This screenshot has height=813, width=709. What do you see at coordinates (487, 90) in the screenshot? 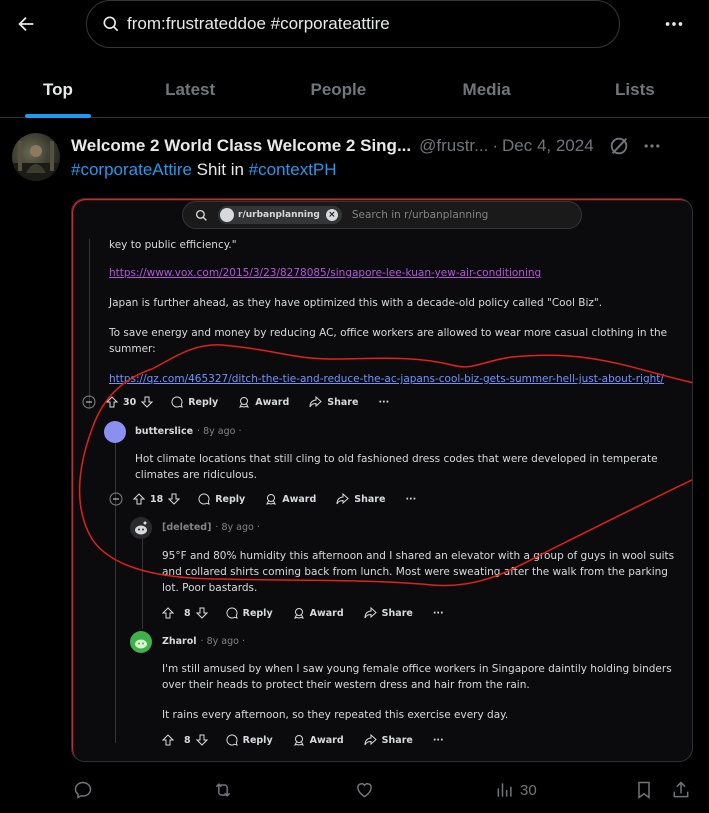
I see `tab-media: Media` at bounding box center [487, 90].